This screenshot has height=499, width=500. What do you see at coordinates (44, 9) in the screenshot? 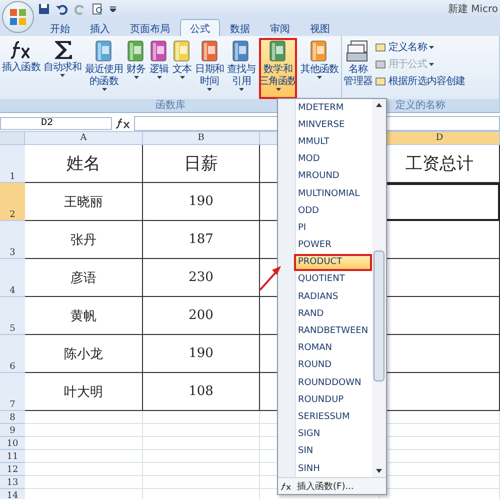
I see `save-icon` at bounding box center [44, 9].